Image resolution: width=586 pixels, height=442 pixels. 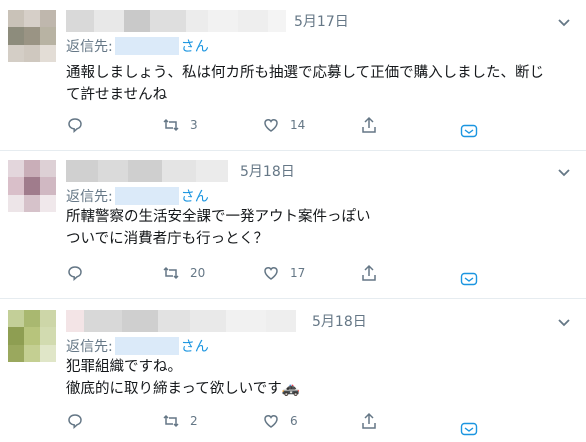 I want to click on tweet-actions: 3 14, so click(x=276, y=128).